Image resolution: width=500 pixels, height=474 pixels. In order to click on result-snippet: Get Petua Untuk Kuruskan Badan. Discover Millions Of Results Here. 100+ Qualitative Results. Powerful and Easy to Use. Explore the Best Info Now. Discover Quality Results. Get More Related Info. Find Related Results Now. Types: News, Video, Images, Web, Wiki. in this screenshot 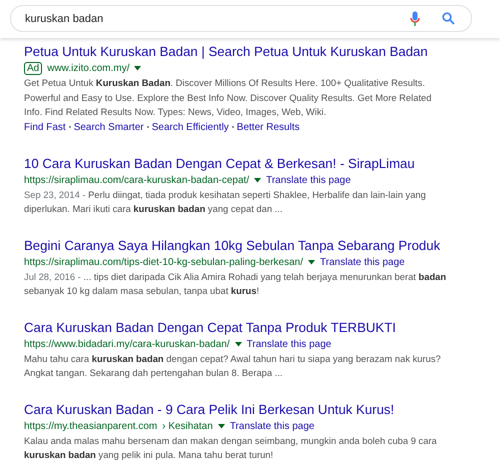, I will do `click(228, 97)`.